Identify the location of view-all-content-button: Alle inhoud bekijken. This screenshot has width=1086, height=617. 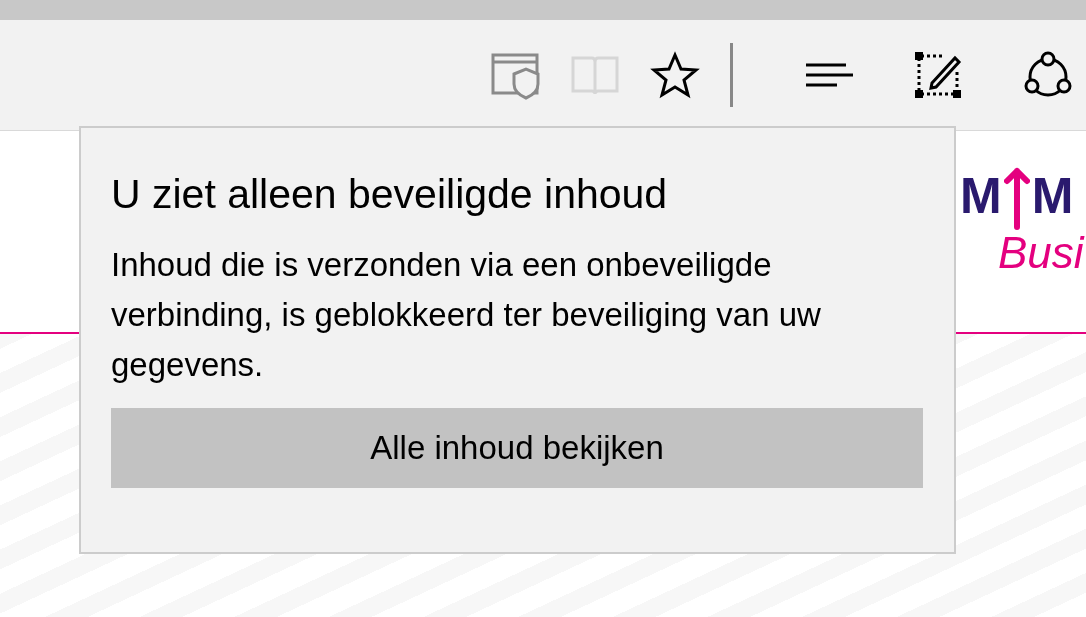
(517, 448).